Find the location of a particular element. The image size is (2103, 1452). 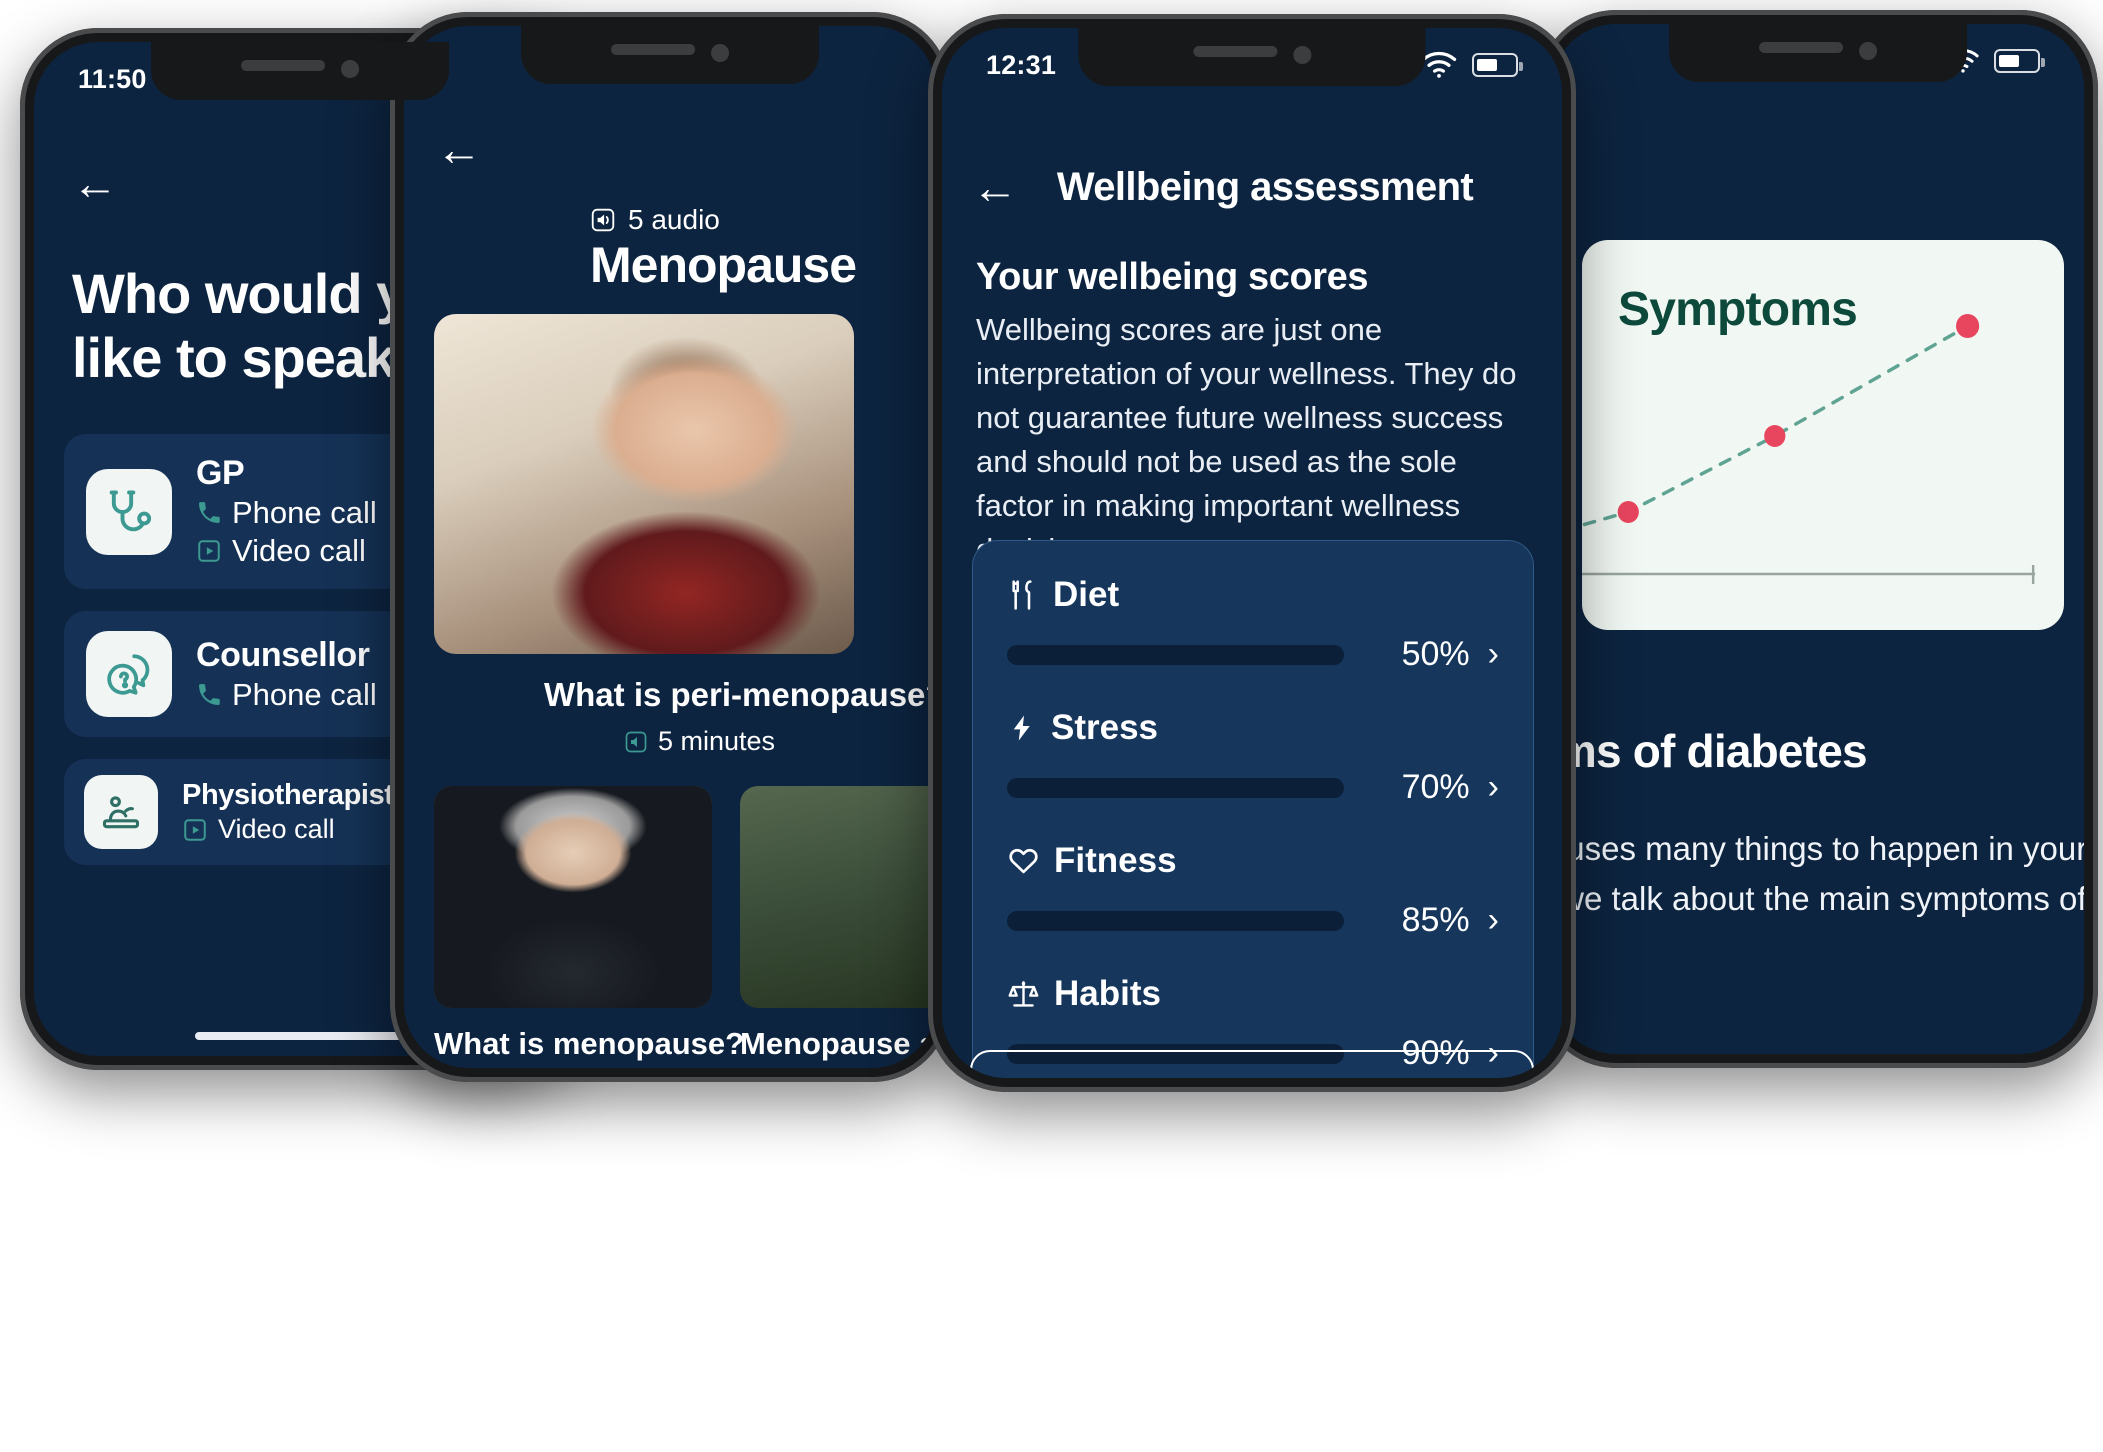

symptoms-chart-card: Symptoms is located at coordinates (1823, 435).